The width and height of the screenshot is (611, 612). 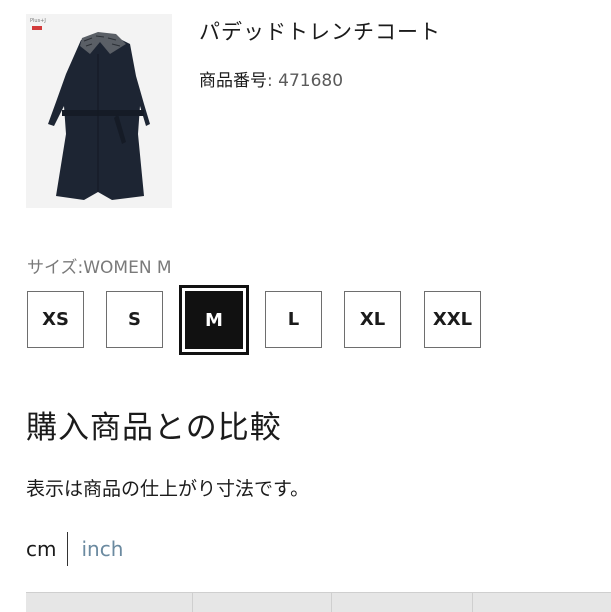 What do you see at coordinates (320, 32) in the screenshot?
I see `product-title: パデッドトレンチコート` at bounding box center [320, 32].